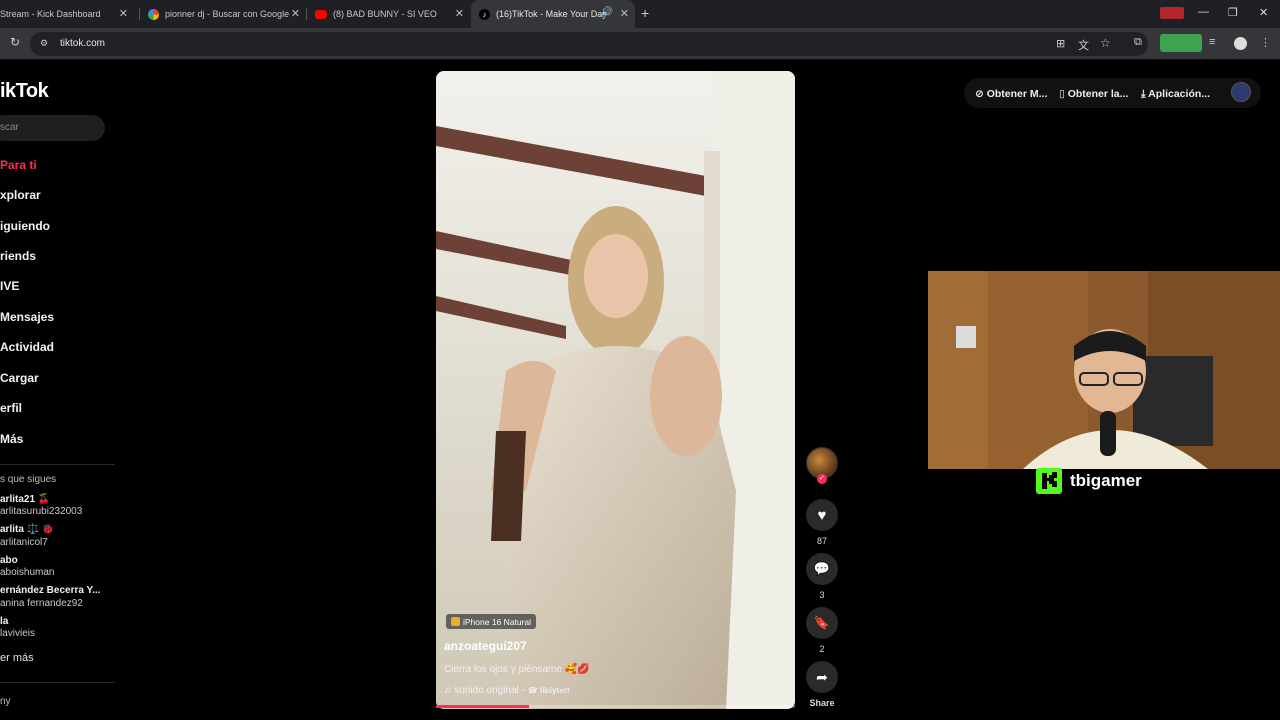 Image resolution: width=1280 pixels, height=720 pixels. I want to click on speaker-icon: 🔊, so click(607, 12).